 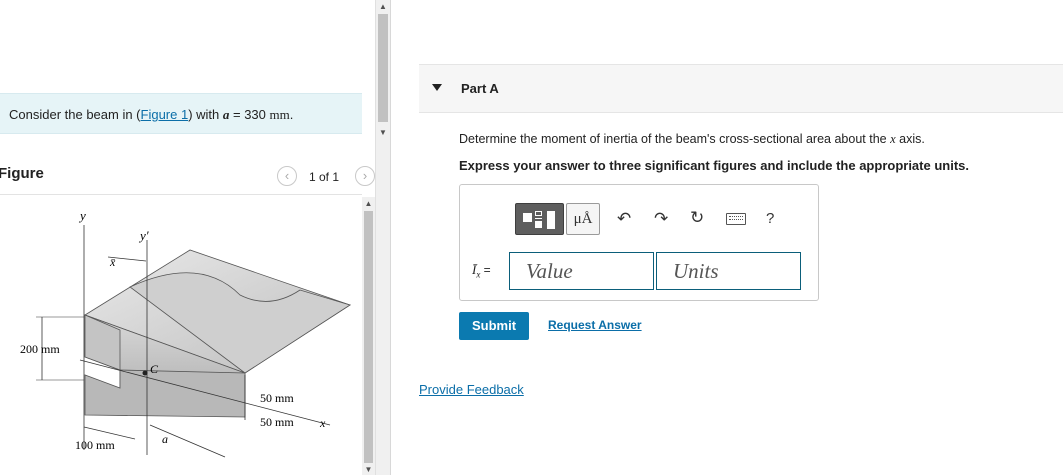 I want to click on x-axis-label: x, so click(x=322, y=423).